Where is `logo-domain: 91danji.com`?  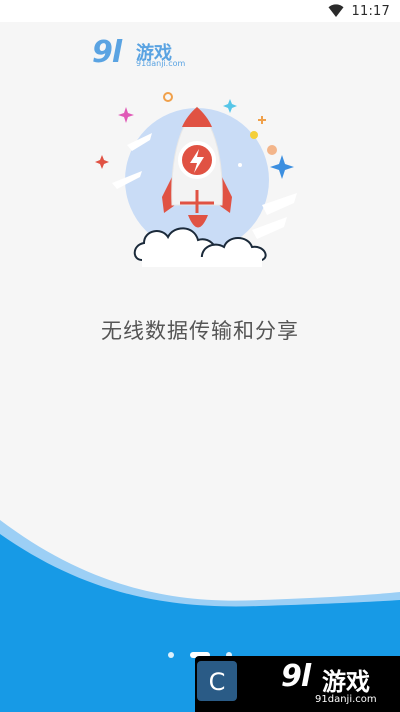
logo-domain: 91danji.com is located at coordinates (161, 63).